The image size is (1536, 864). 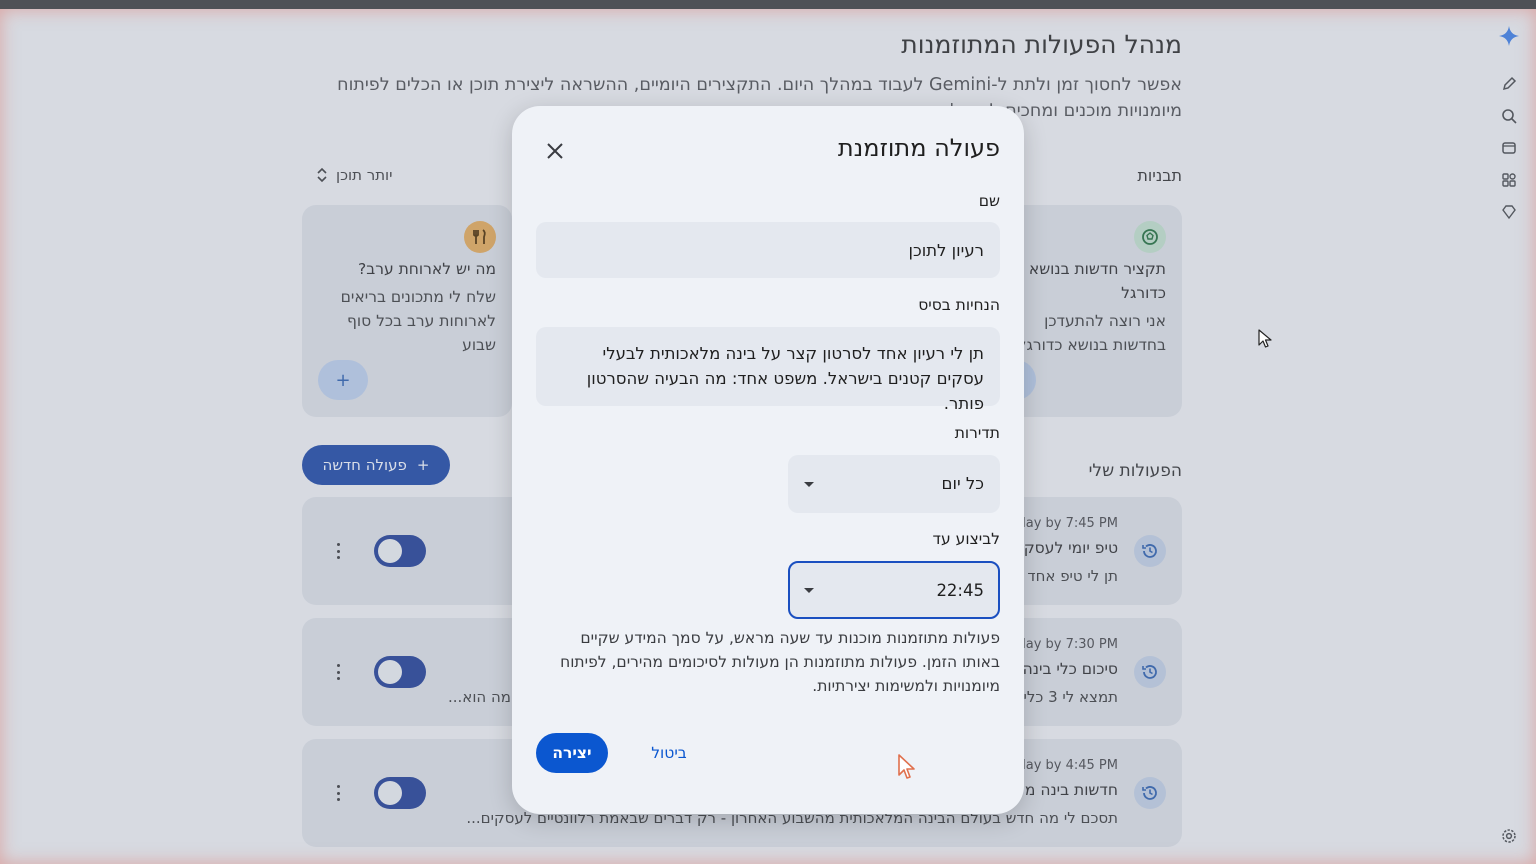 I want to click on name-input: רעיון לתוכן, so click(x=768, y=250).